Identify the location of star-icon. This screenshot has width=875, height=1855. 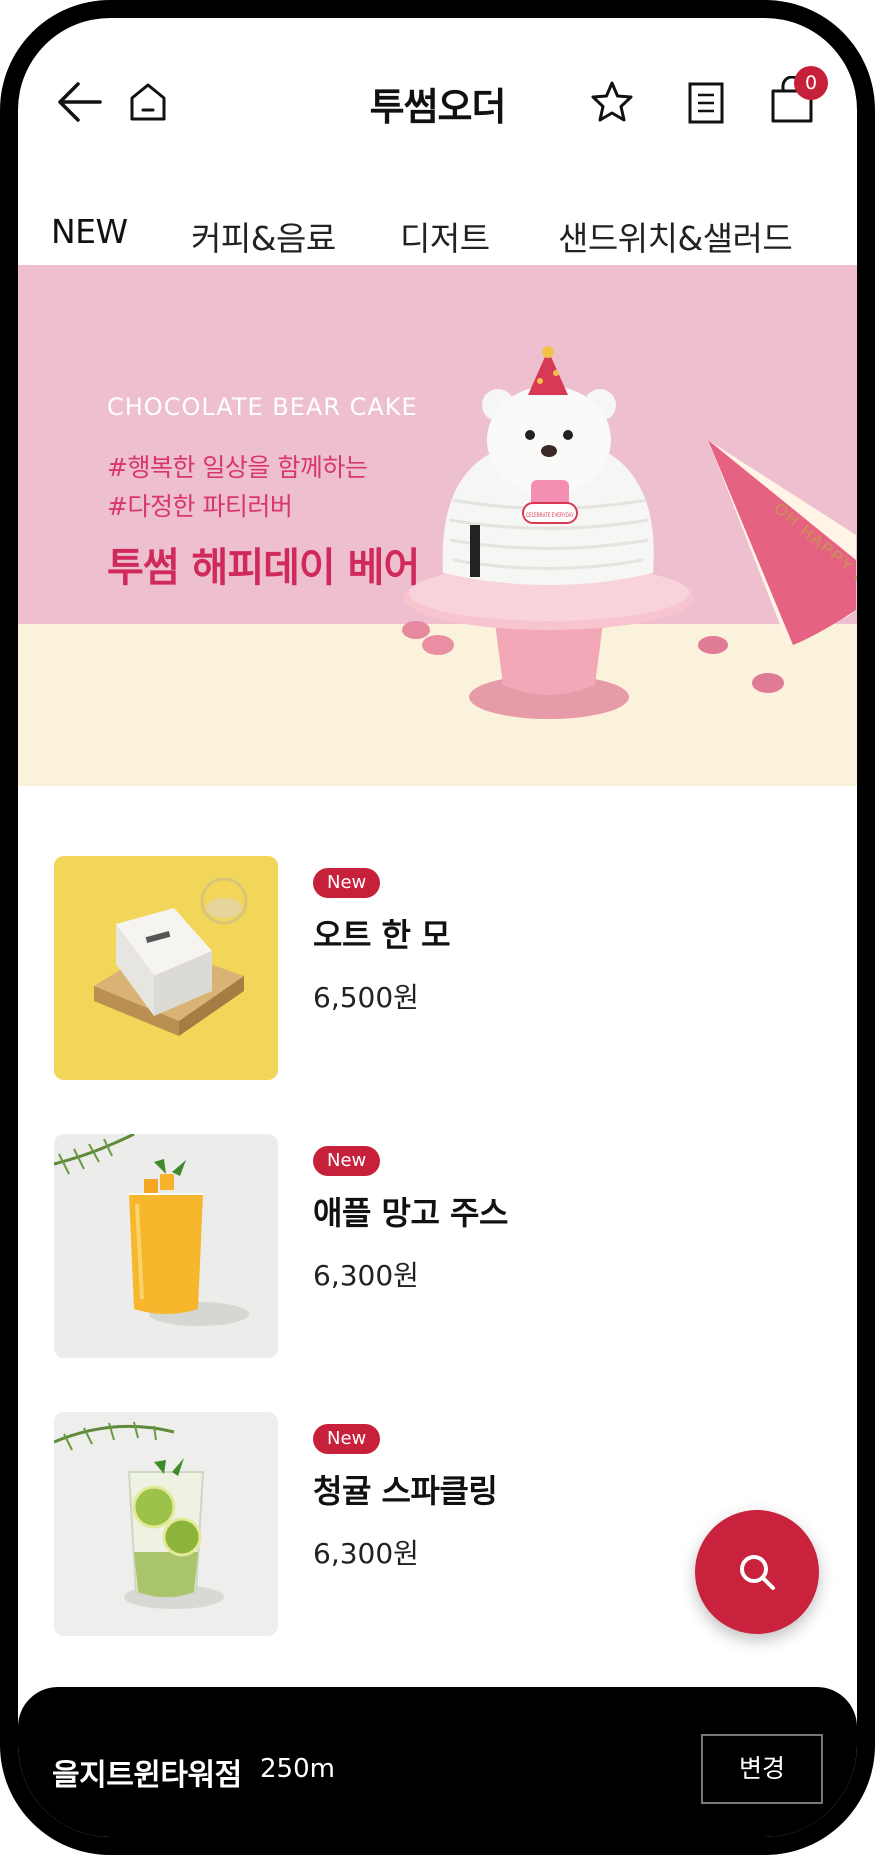
(612, 102).